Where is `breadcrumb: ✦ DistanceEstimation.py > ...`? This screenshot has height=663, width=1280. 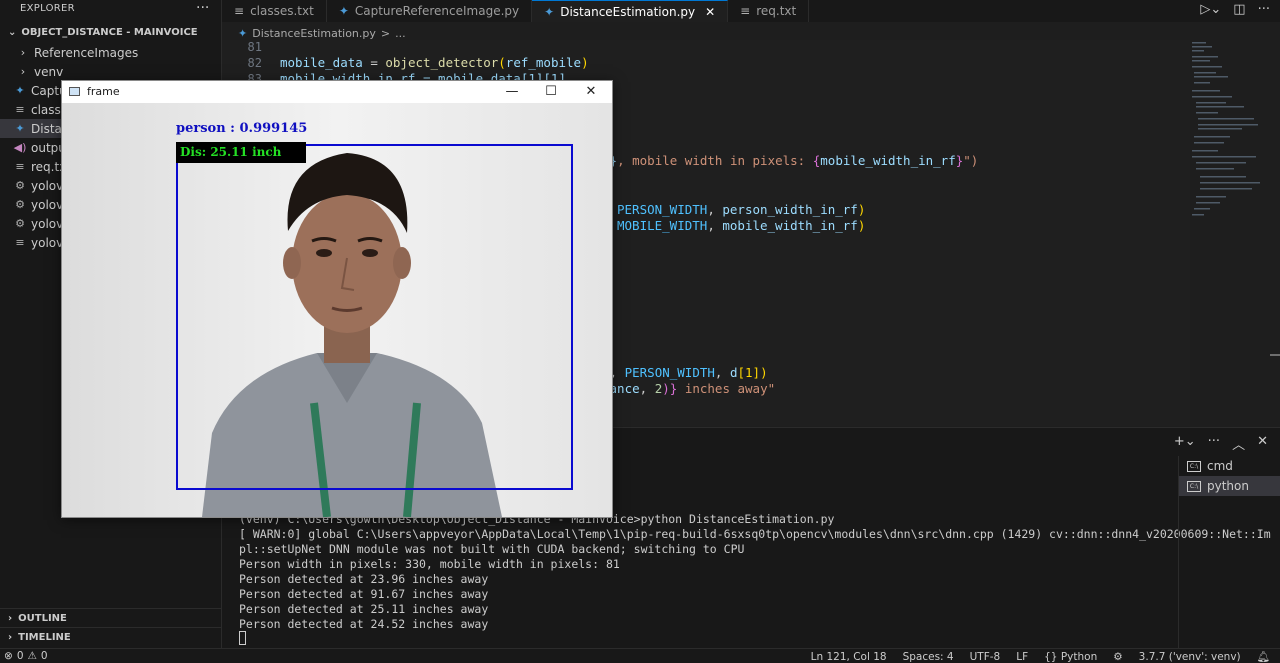
breadcrumb: ✦ DistanceEstimation.py > ... is located at coordinates (322, 33).